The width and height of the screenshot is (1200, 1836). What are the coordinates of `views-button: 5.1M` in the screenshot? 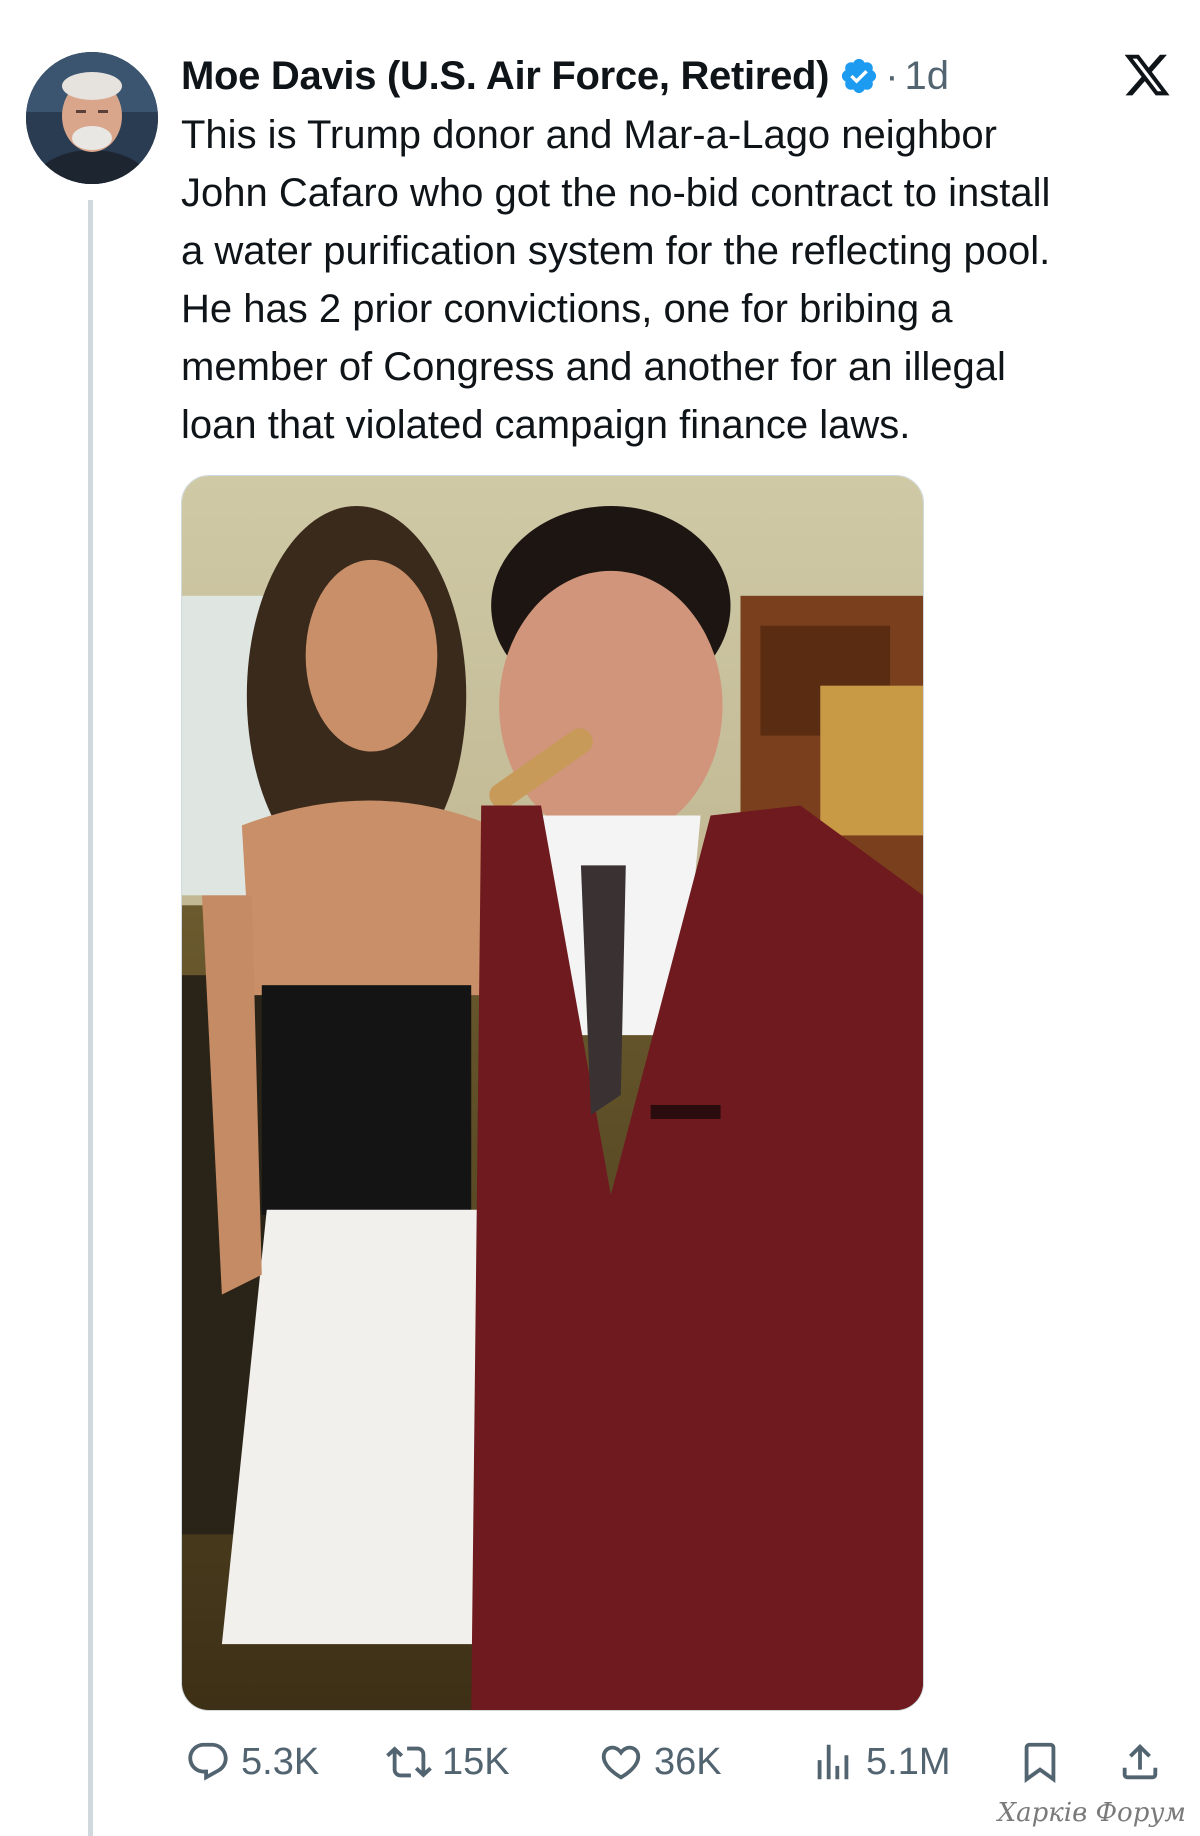 It's located at (880, 1762).